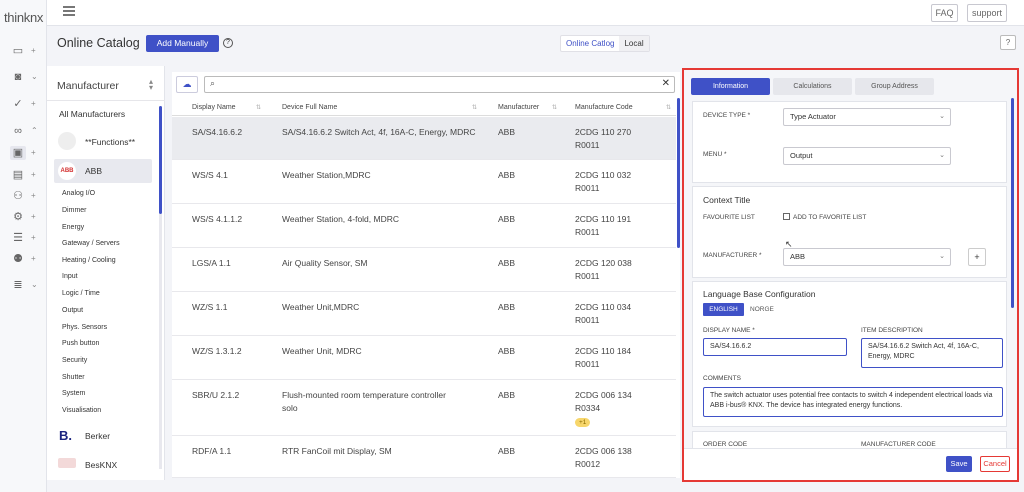 Image resolution: width=1024 pixels, height=492 pixels. What do you see at coordinates (151, 85) in the screenshot?
I see `sort-icon: ▴ ▾` at bounding box center [151, 85].